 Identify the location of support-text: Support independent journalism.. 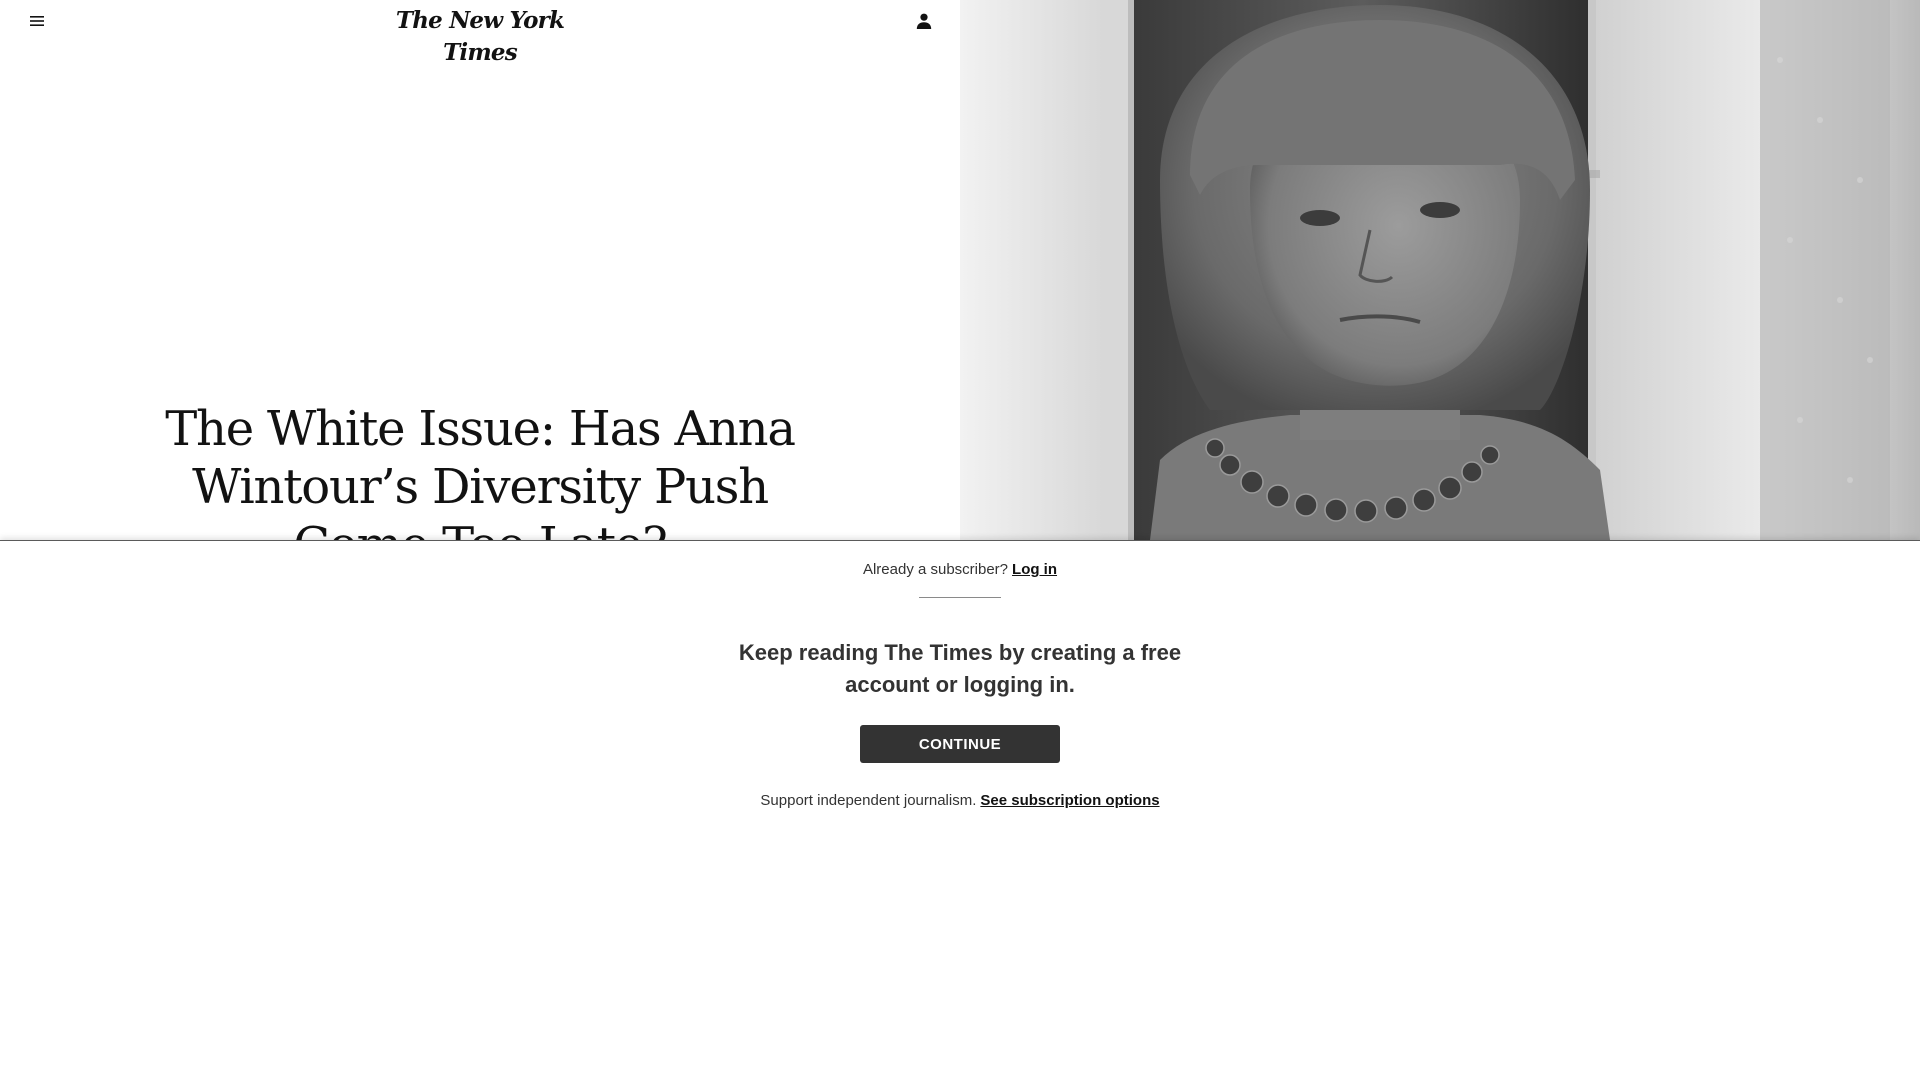
(868, 800).